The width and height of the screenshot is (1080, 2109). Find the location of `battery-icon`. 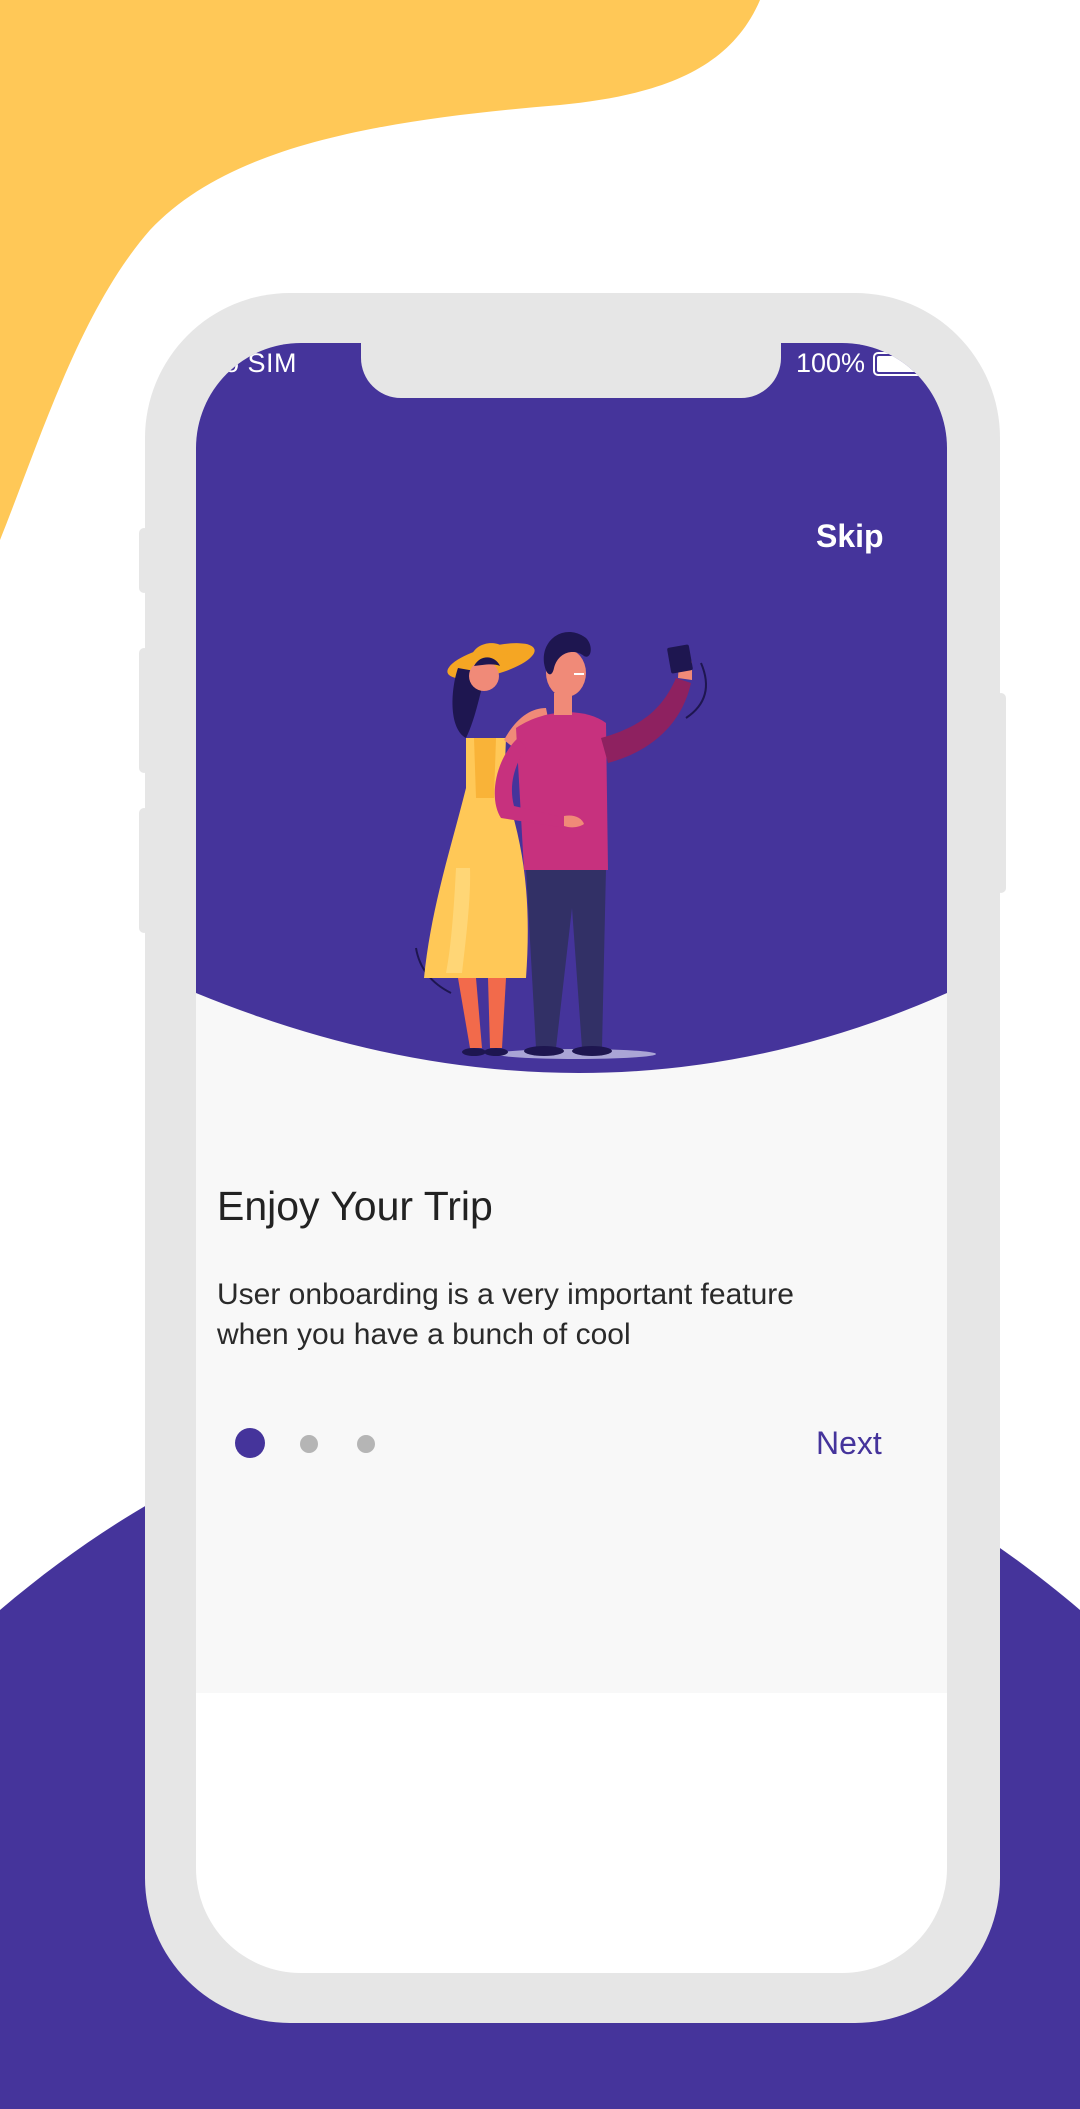

battery-icon is located at coordinates (898, 363).